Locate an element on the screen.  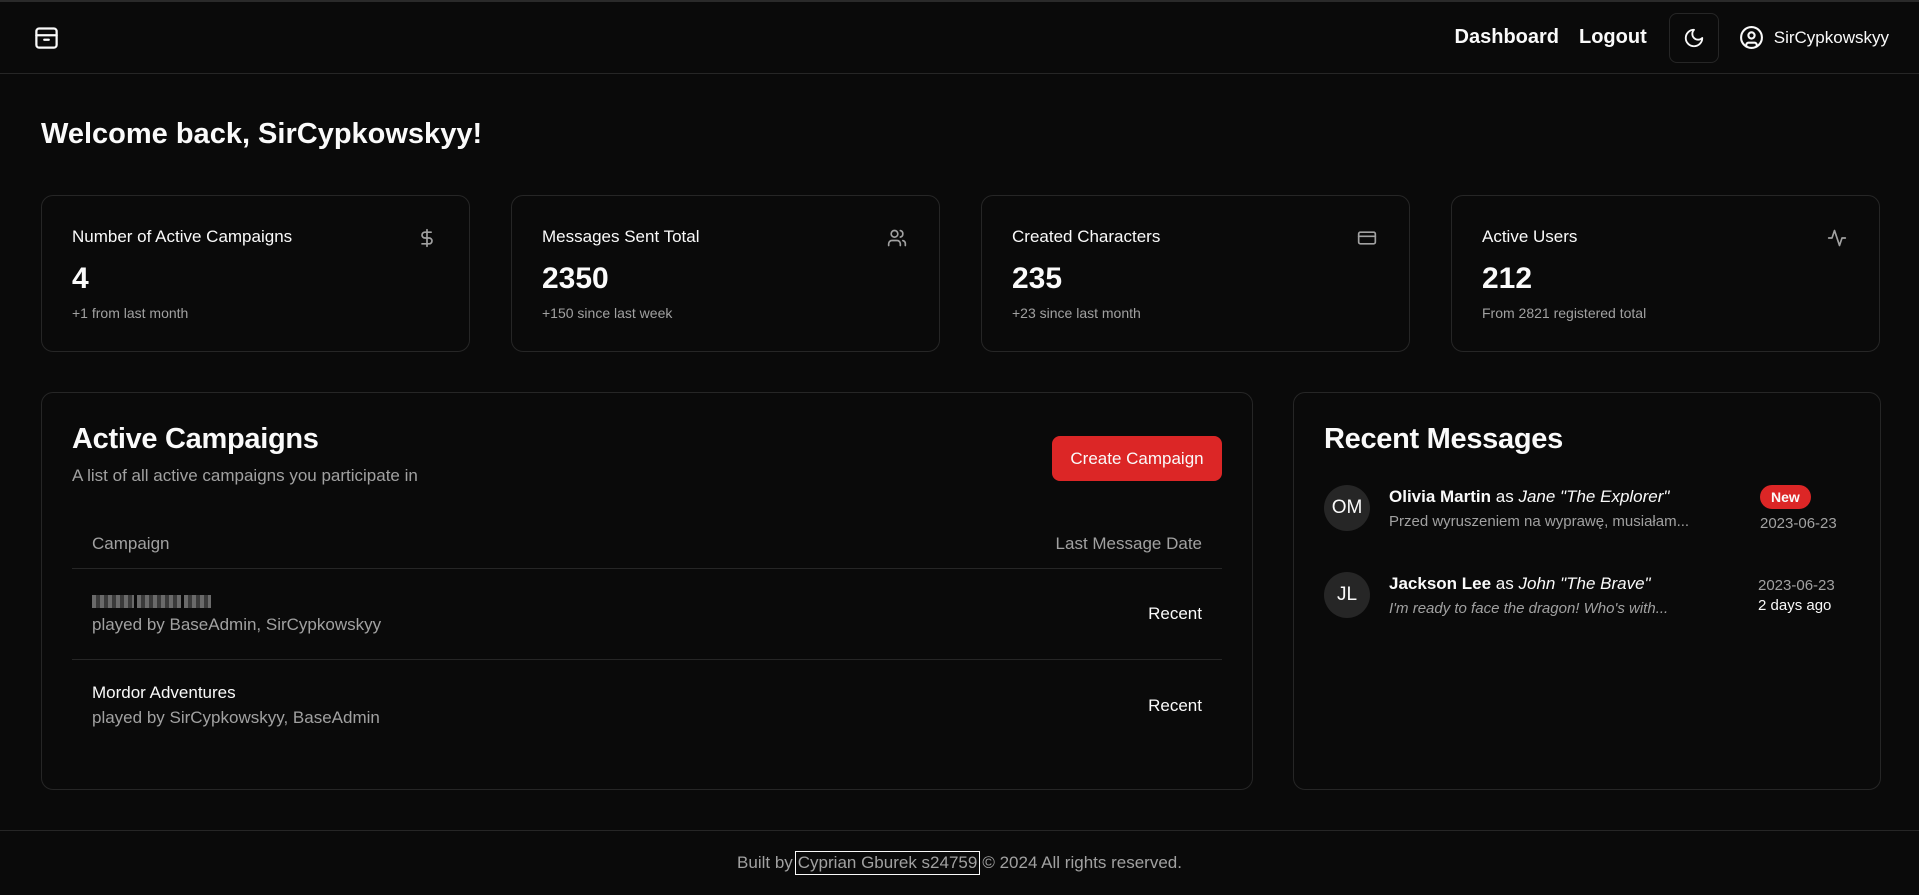
dollar-icon is located at coordinates (427, 238).